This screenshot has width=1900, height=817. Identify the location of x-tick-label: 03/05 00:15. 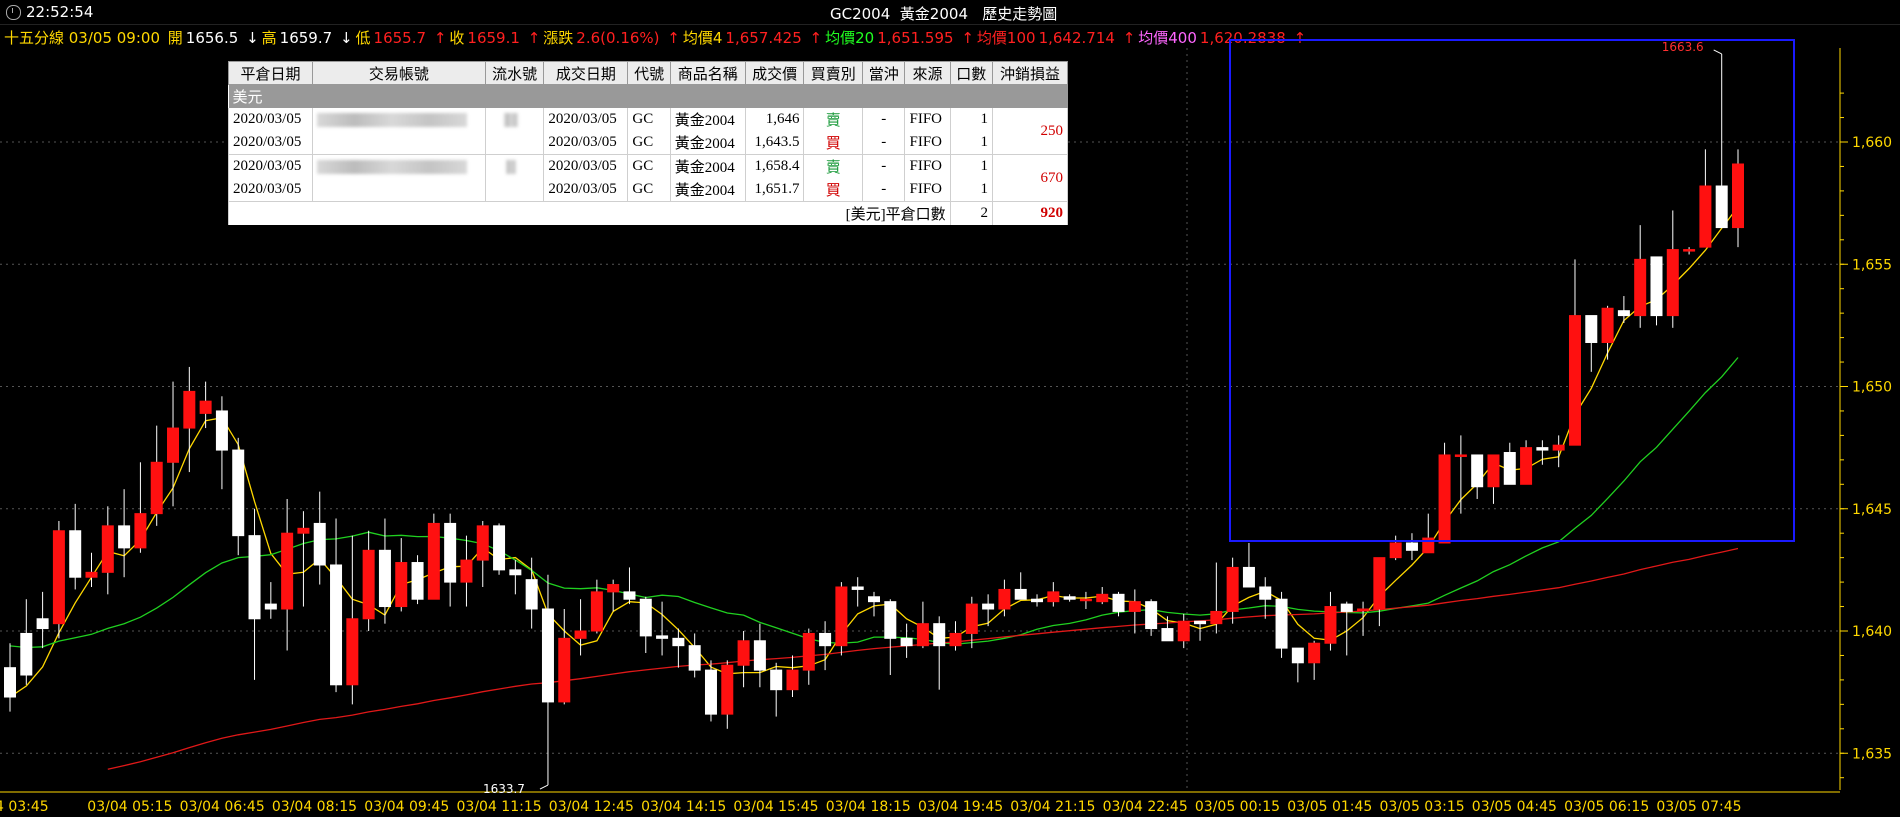
(1237, 807).